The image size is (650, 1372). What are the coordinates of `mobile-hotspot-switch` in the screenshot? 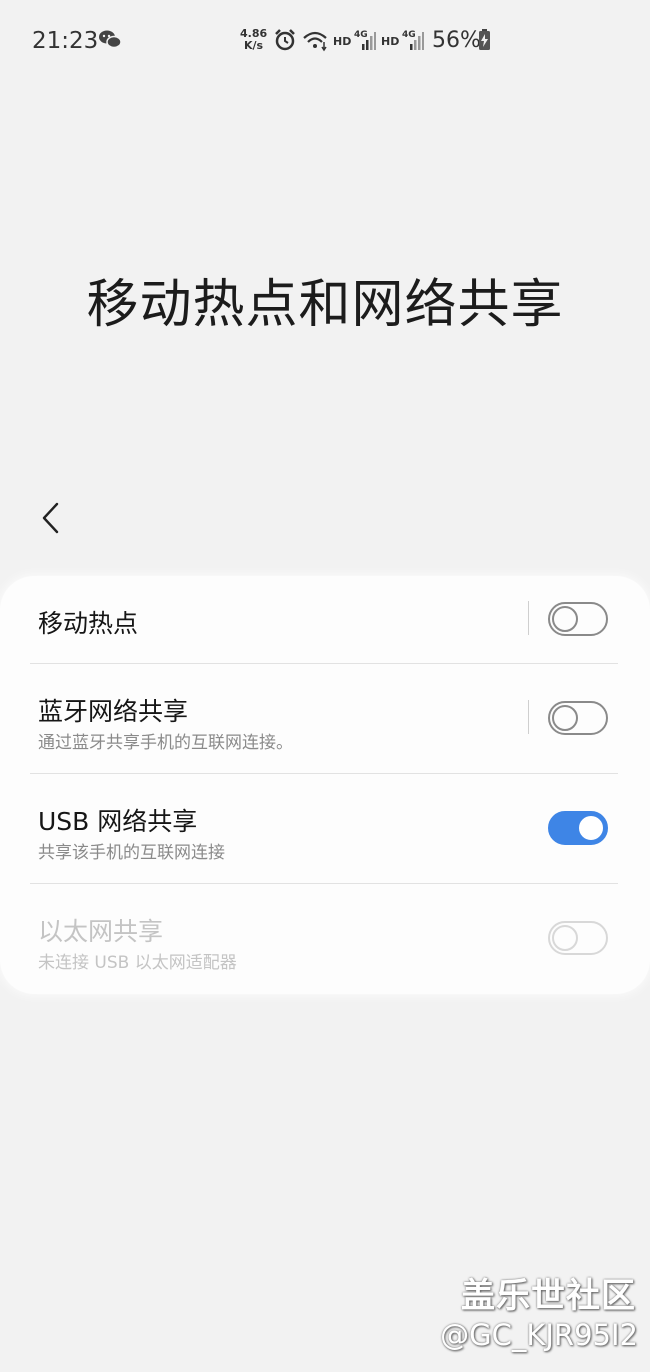 It's located at (578, 619).